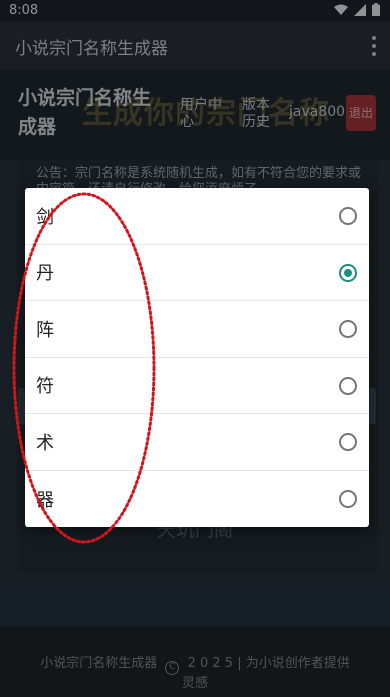 The image size is (390, 697). What do you see at coordinates (197, 442) in the screenshot?
I see `option-item: 术` at bounding box center [197, 442].